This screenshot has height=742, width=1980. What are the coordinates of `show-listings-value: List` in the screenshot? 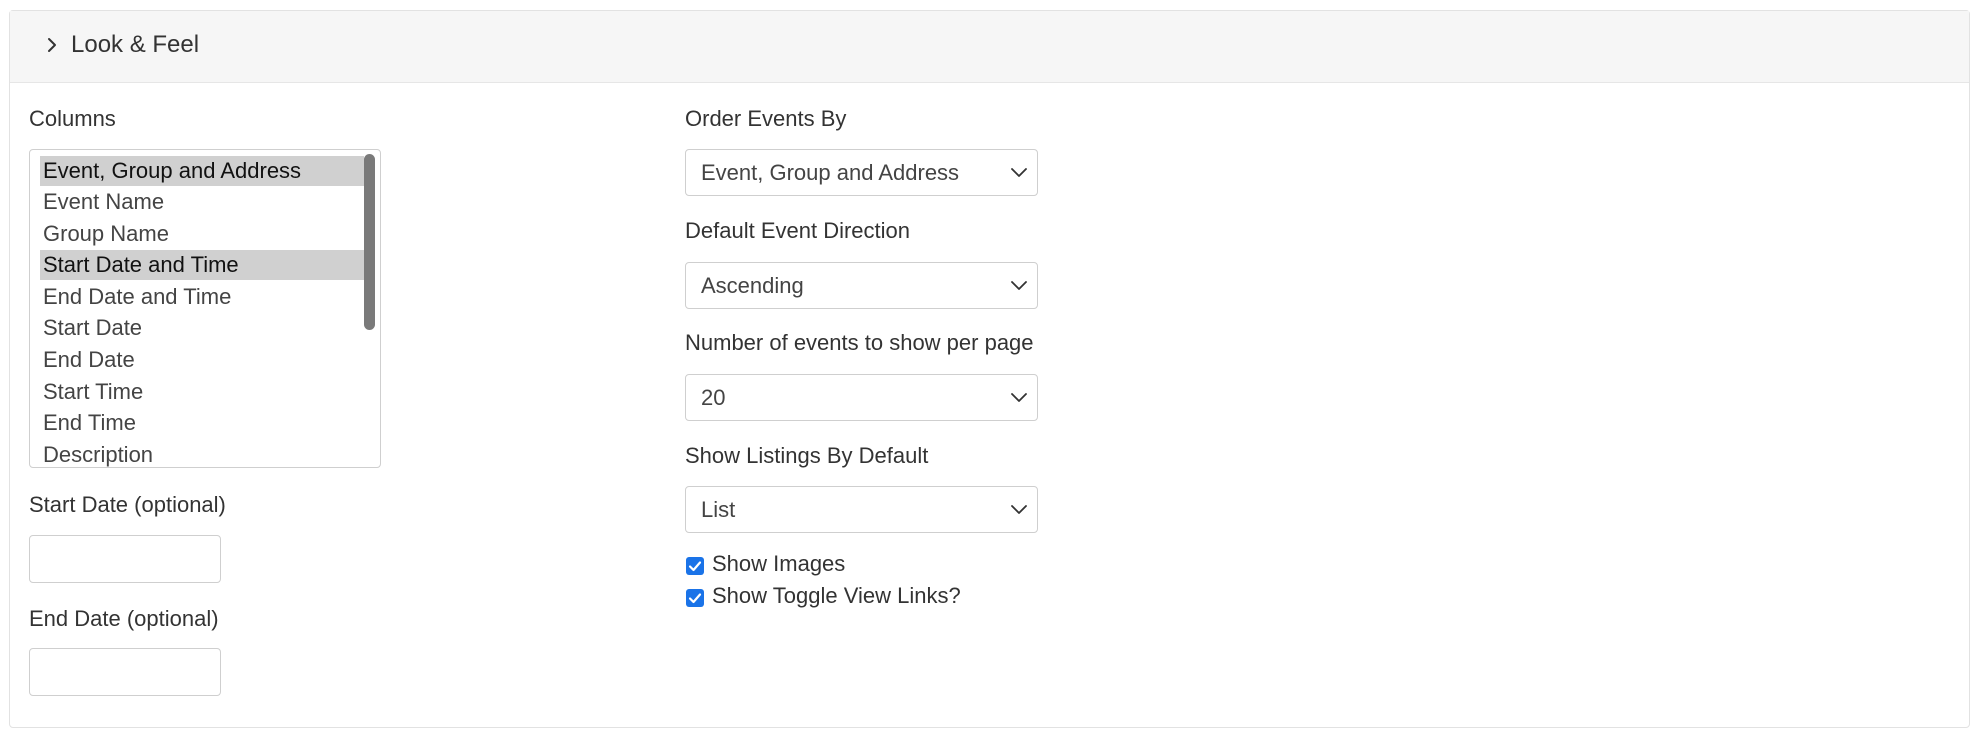 It's located at (718, 509).